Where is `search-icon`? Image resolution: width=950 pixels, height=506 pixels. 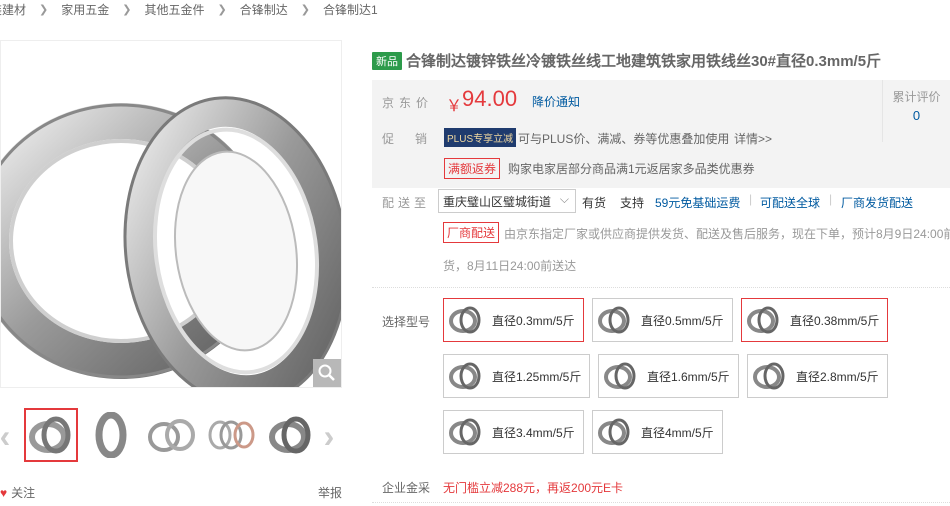 search-icon is located at coordinates (326, 372).